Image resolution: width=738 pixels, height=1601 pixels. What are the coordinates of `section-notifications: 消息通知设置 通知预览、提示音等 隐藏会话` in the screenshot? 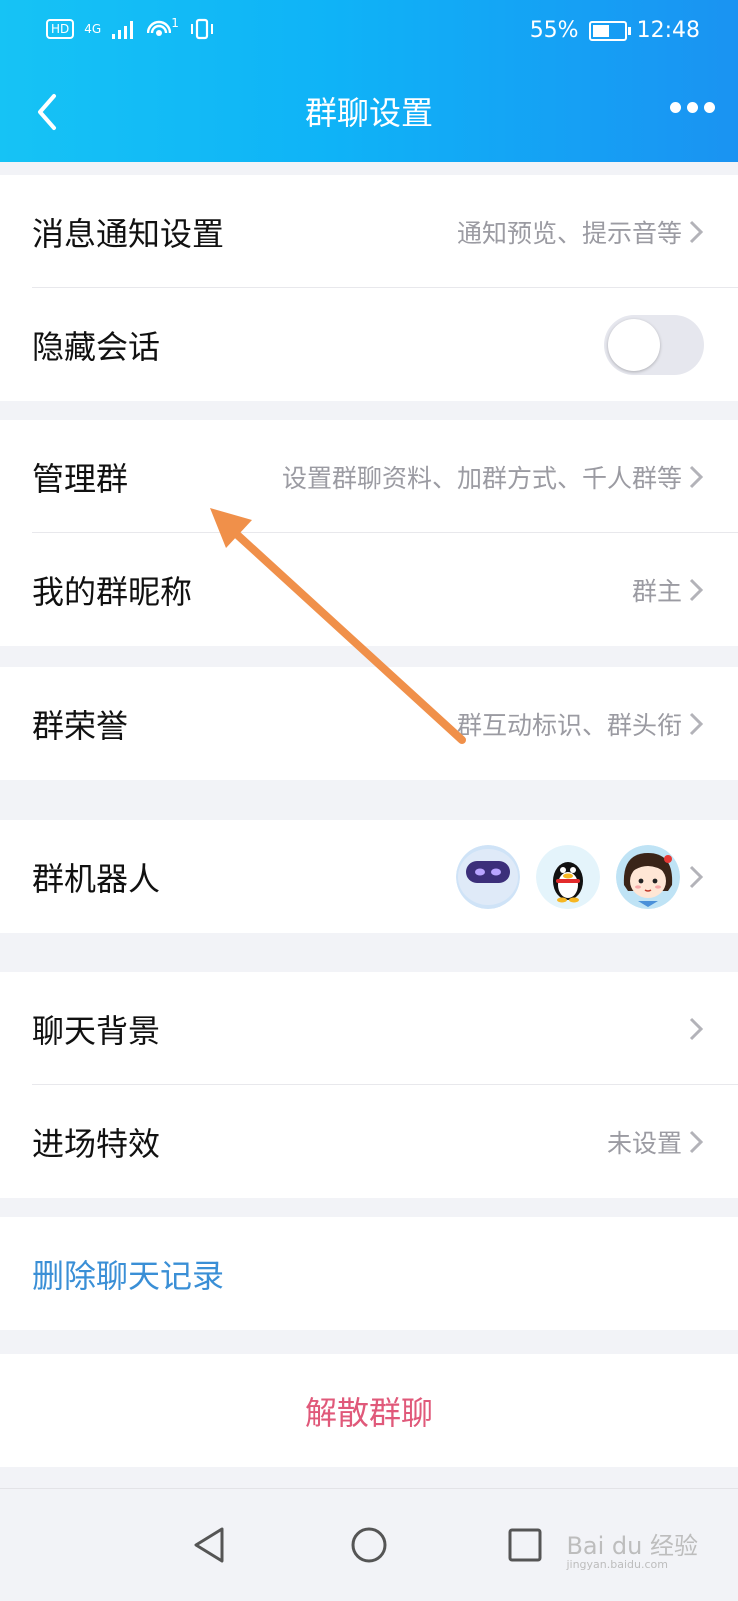 It's located at (369, 288).